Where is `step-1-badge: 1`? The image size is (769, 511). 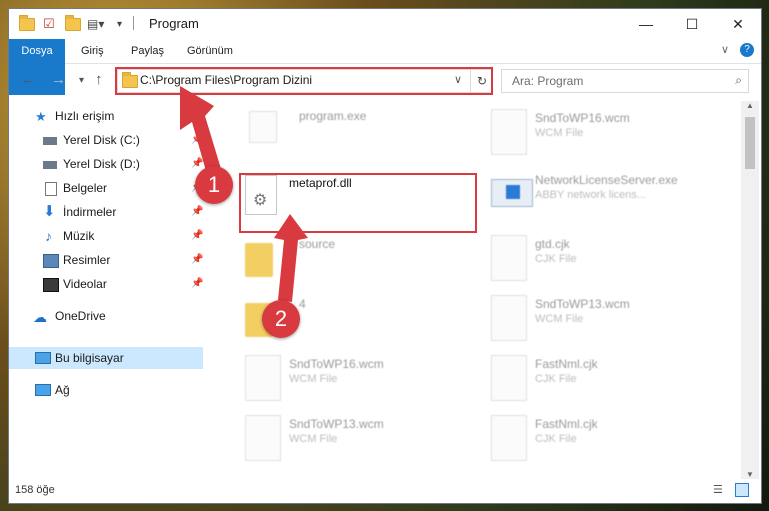 step-1-badge: 1 is located at coordinates (214, 185).